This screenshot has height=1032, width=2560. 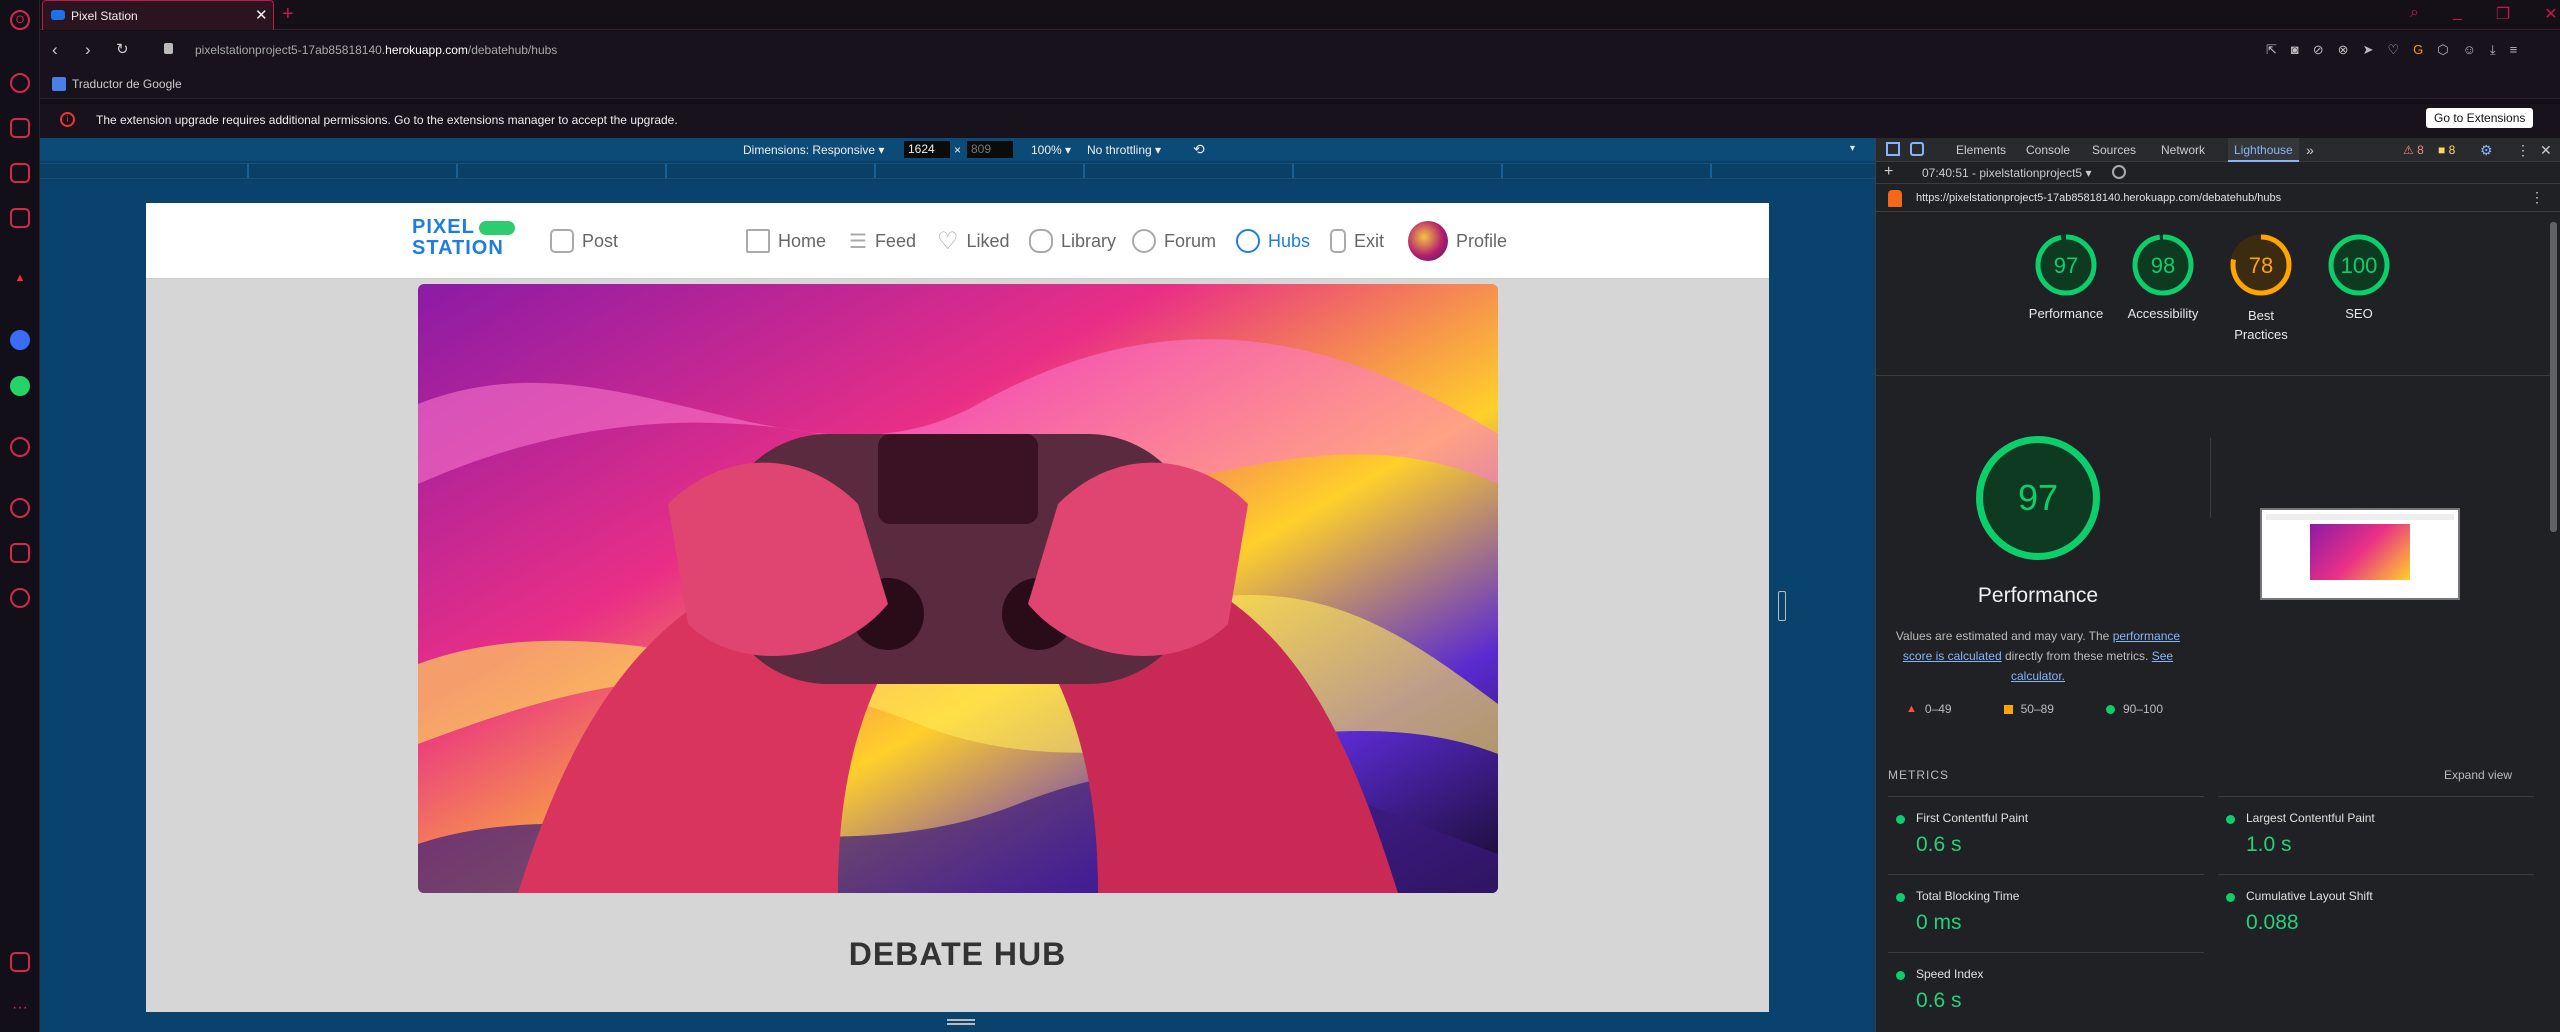 I want to click on nav-library: Library, so click(x=1072, y=241).